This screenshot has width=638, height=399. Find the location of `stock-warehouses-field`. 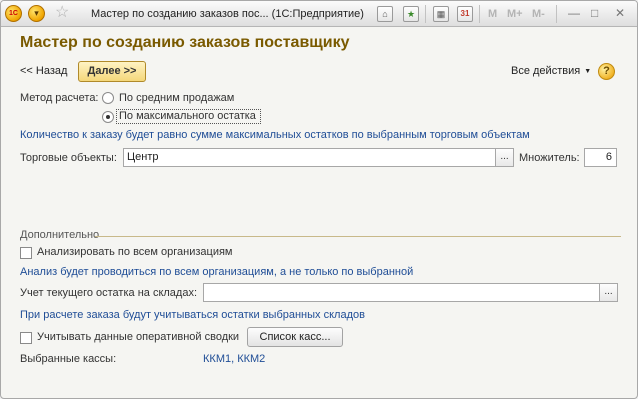

stock-warehouses-field is located at coordinates (401, 292).